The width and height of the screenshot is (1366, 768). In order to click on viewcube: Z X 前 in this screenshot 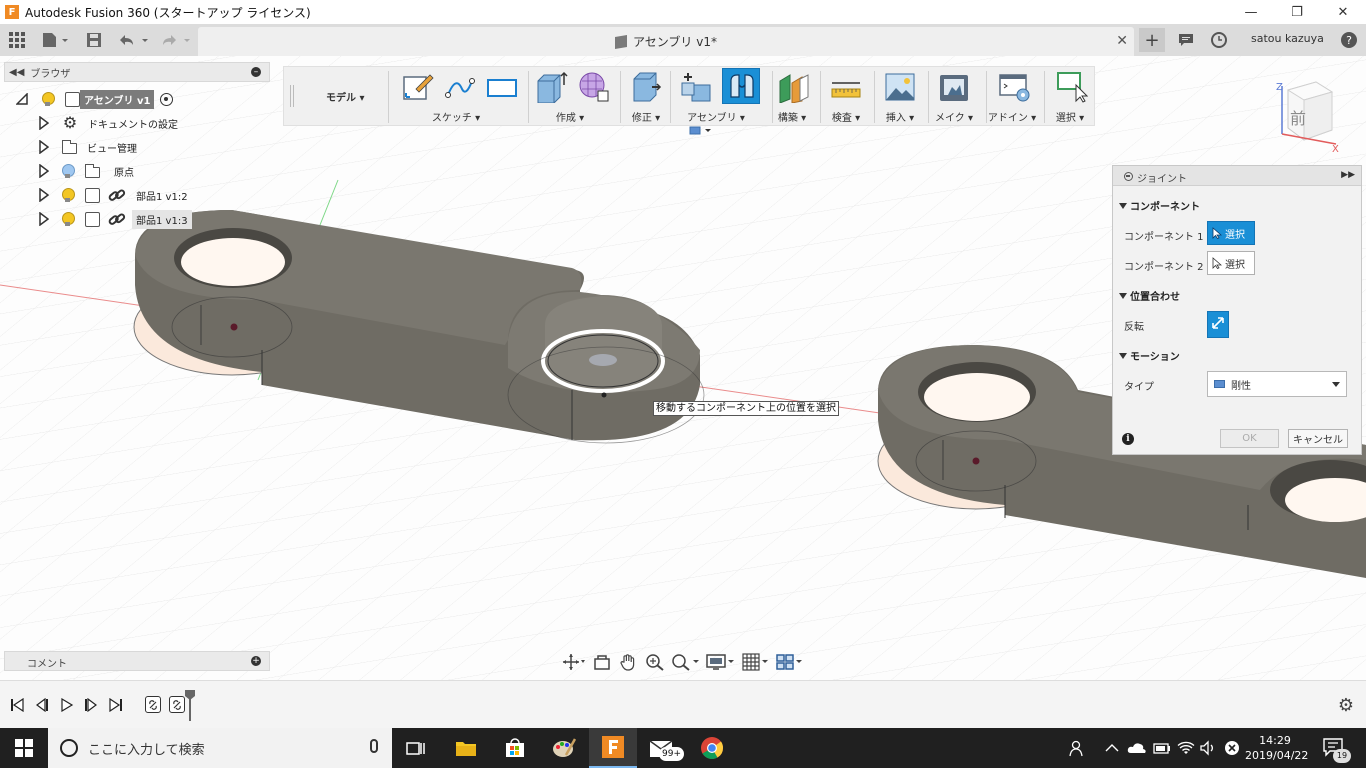, I will do `click(1308, 115)`.